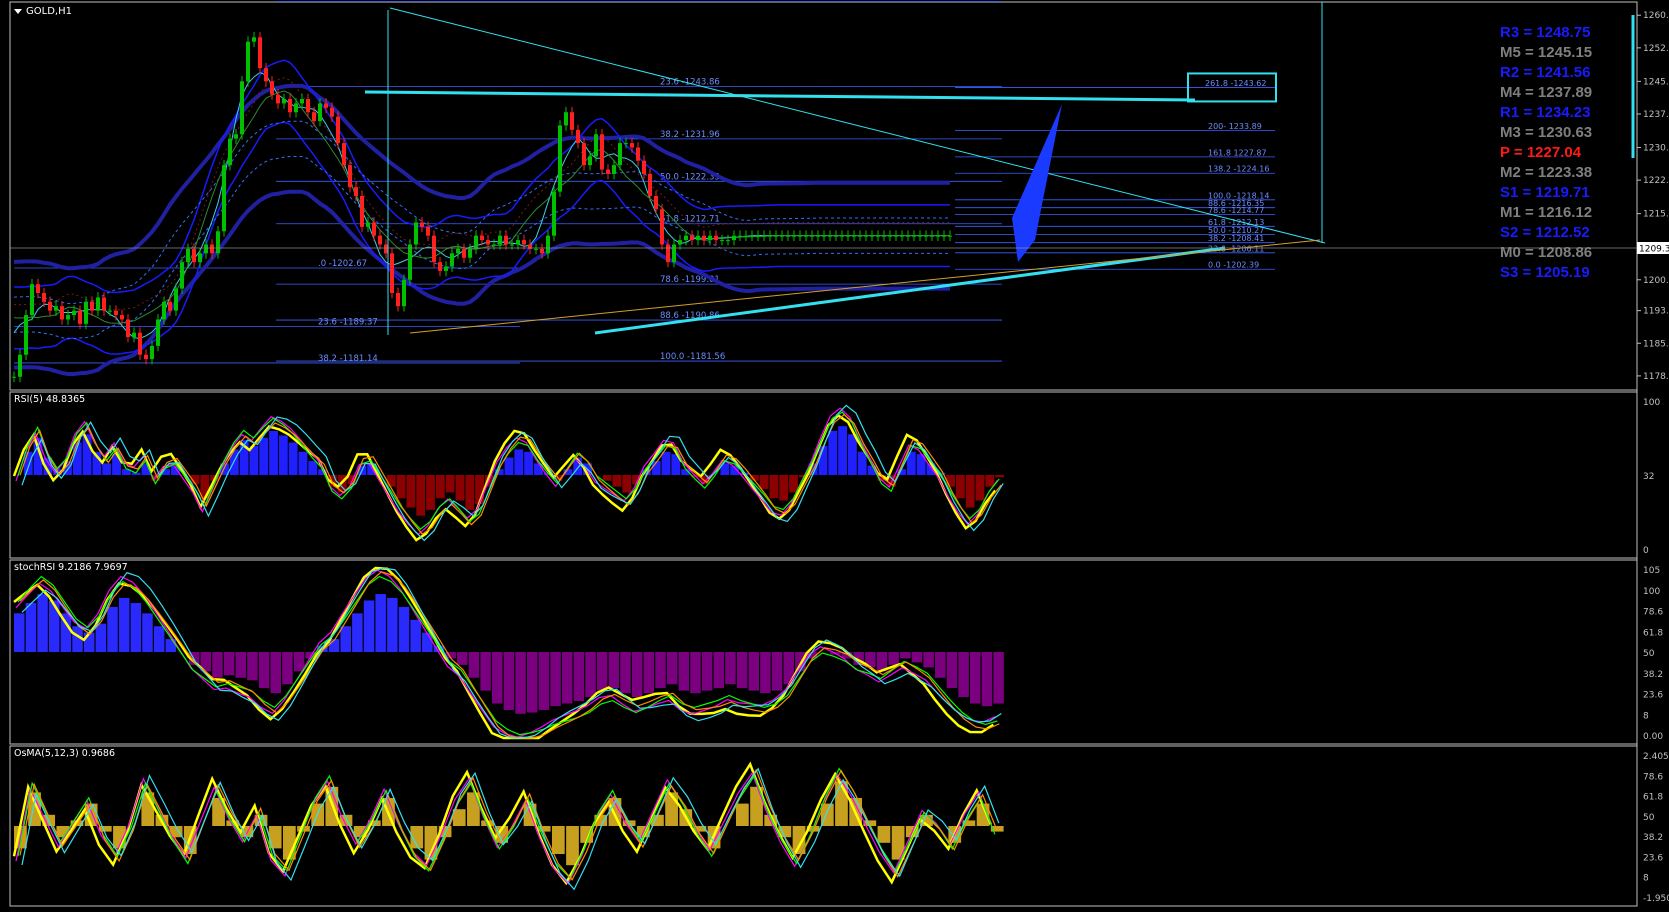 The width and height of the screenshot is (1669, 912). Describe the element at coordinates (1653, 858) in the screenshot. I see `osma-axis-label: 23.6` at that location.